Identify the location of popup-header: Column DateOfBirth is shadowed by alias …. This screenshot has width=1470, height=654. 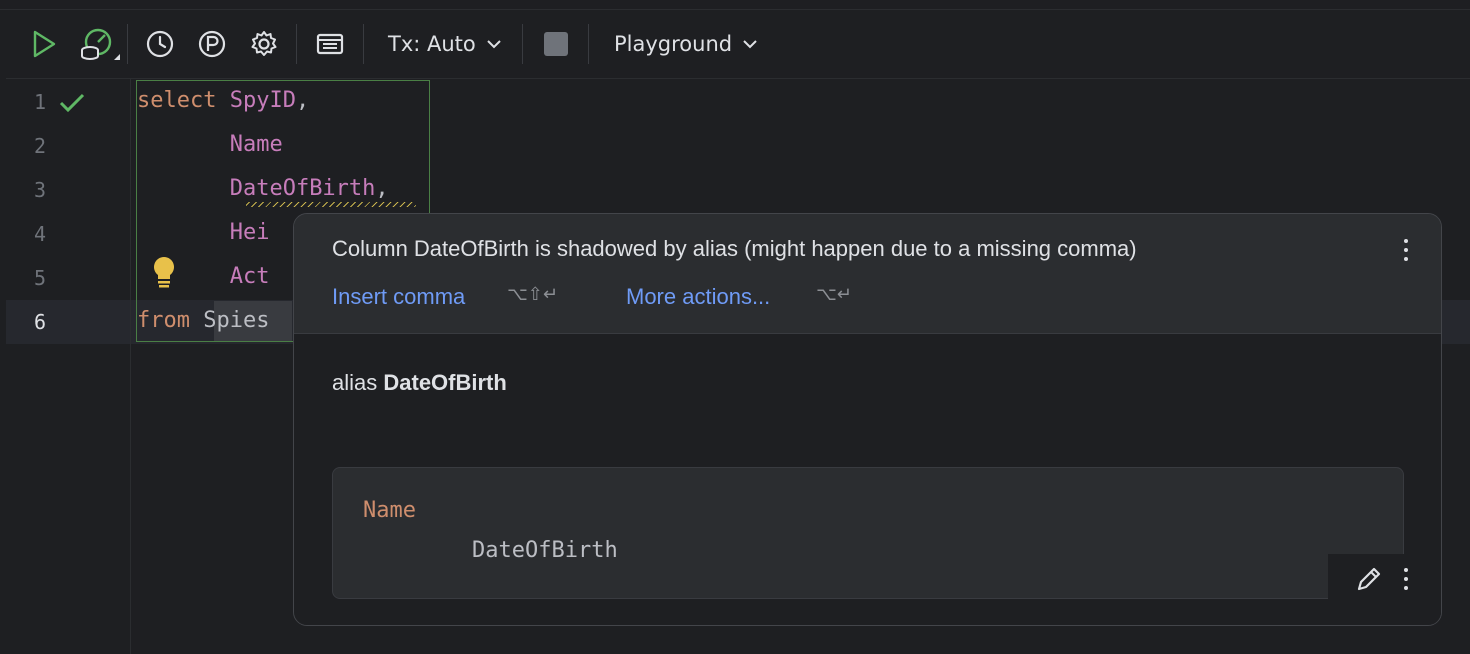
(867, 274).